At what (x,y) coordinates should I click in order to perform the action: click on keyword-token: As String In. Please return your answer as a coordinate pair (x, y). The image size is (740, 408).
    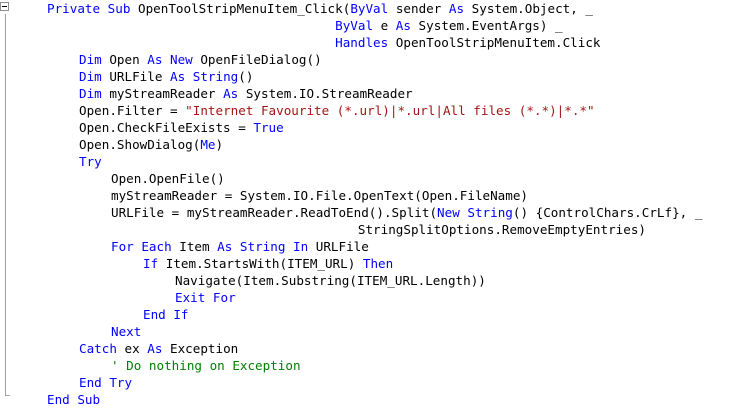
    Looking at the image, I should click on (263, 246).